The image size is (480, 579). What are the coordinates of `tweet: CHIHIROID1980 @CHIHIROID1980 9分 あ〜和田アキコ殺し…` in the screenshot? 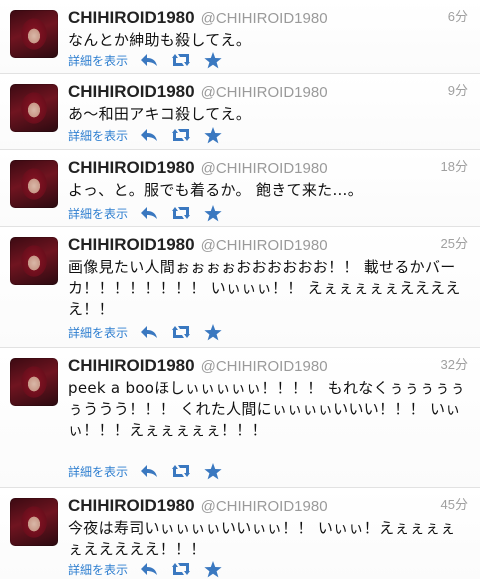 It's located at (240, 112).